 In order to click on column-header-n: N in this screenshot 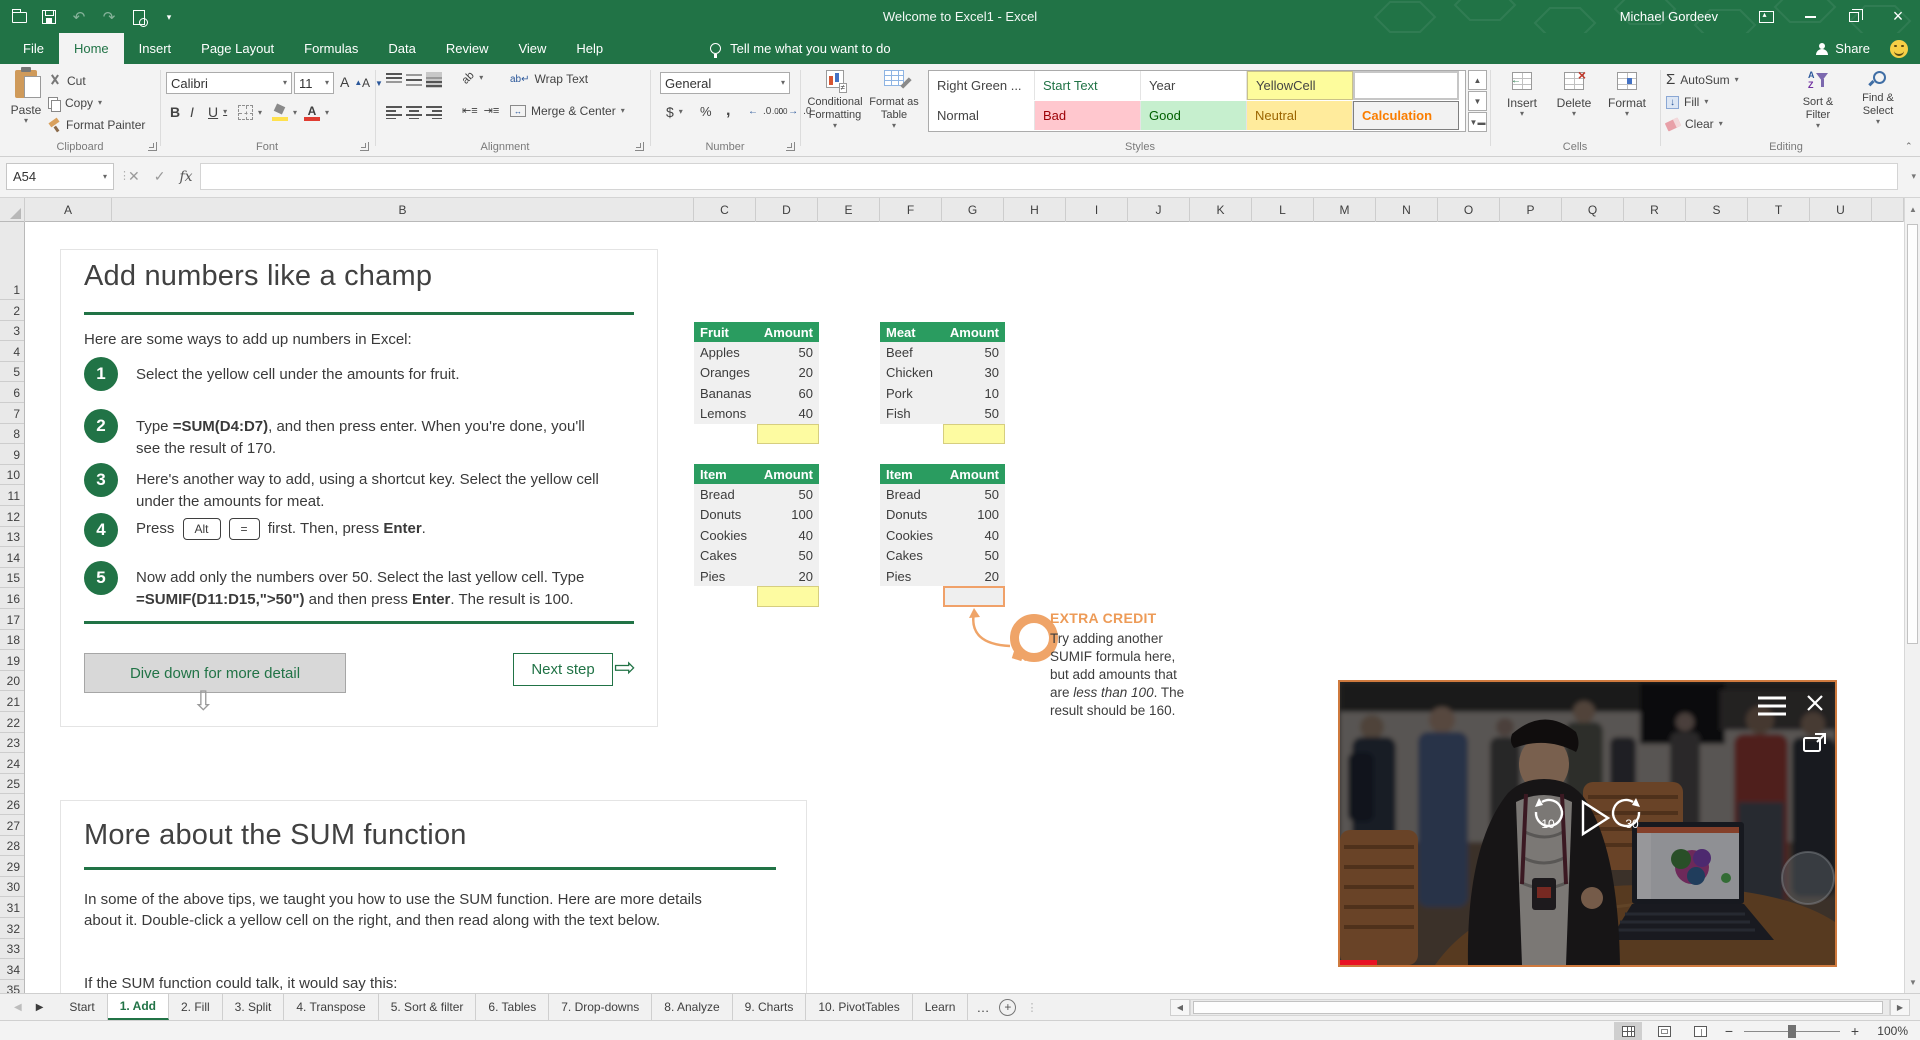, I will do `click(1407, 210)`.